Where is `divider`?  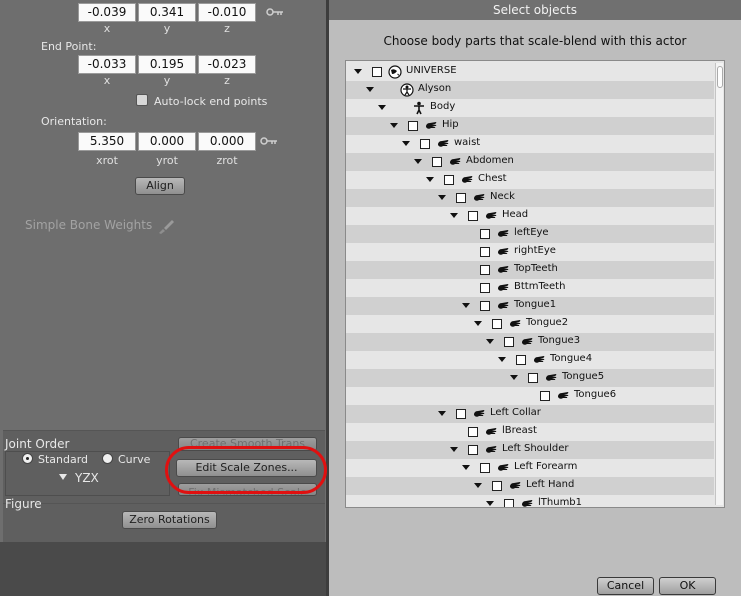
divider is located at coordinates (164, 430).